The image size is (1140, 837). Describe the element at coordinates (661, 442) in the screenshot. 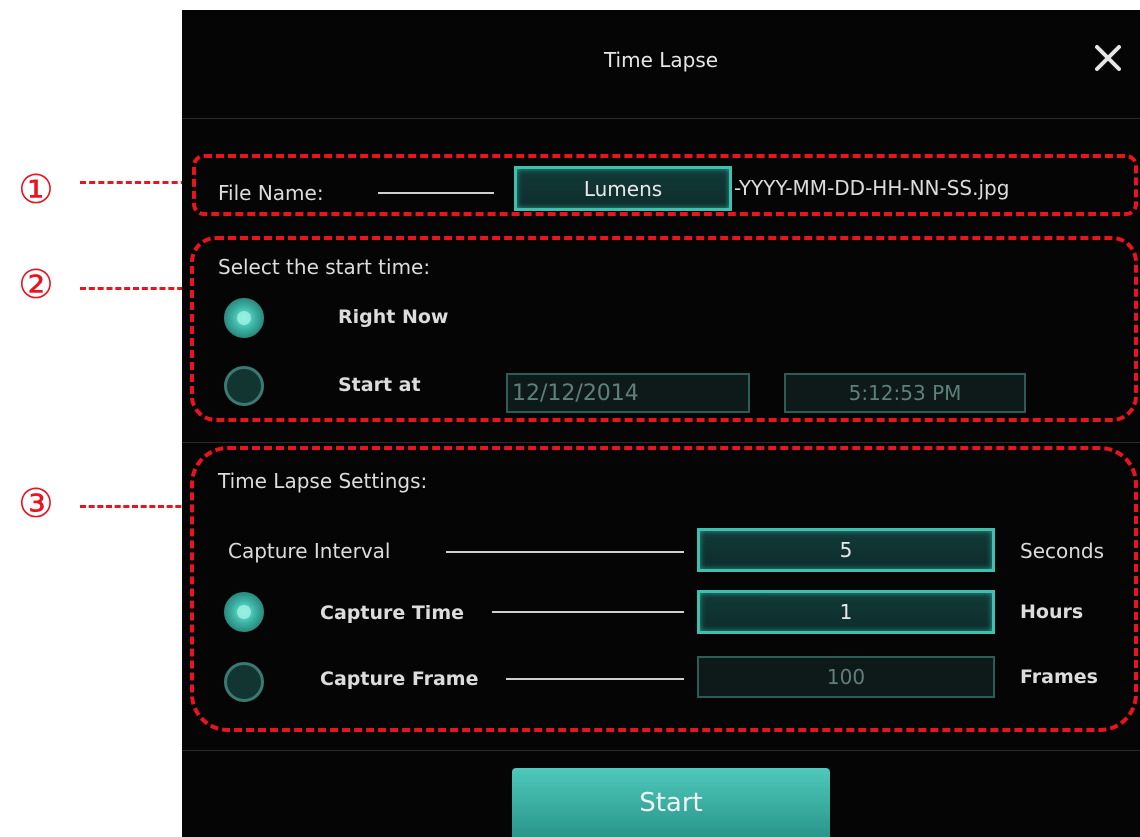

I see `section-divider` at that location.